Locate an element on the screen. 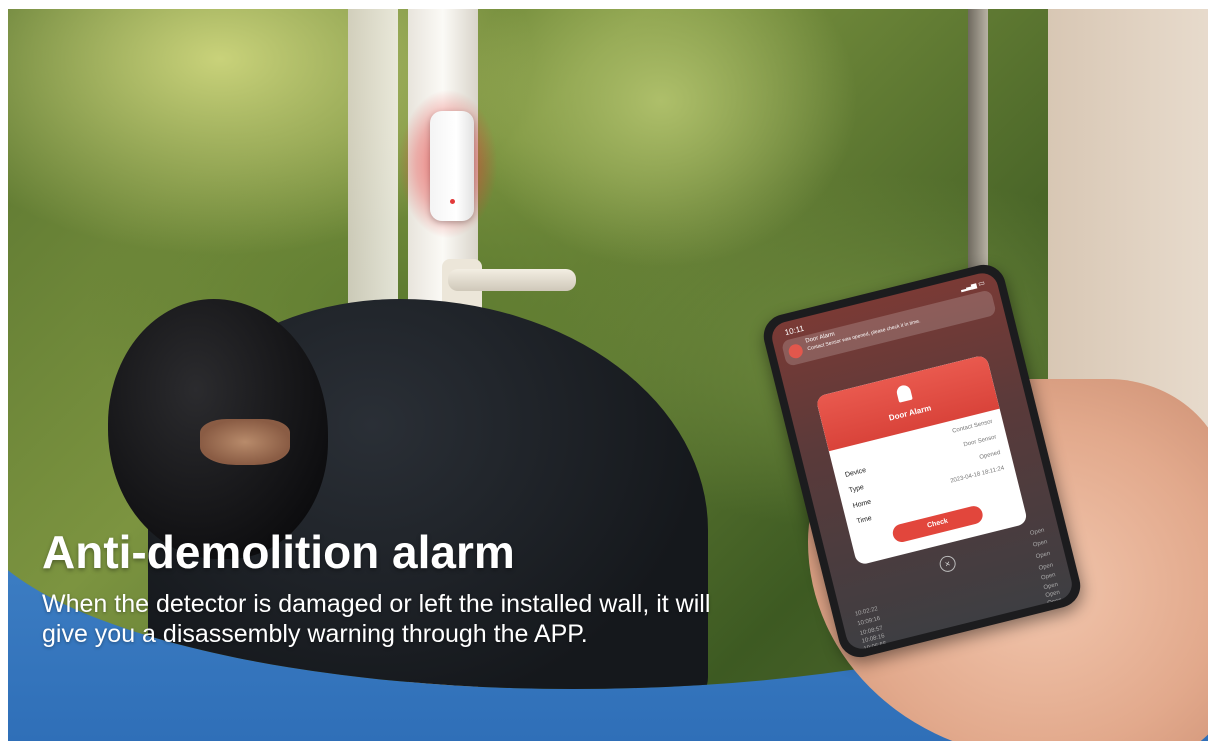 The image size is (1211, 749). dialog-row-label: Time is located at coordinates (864, 520).